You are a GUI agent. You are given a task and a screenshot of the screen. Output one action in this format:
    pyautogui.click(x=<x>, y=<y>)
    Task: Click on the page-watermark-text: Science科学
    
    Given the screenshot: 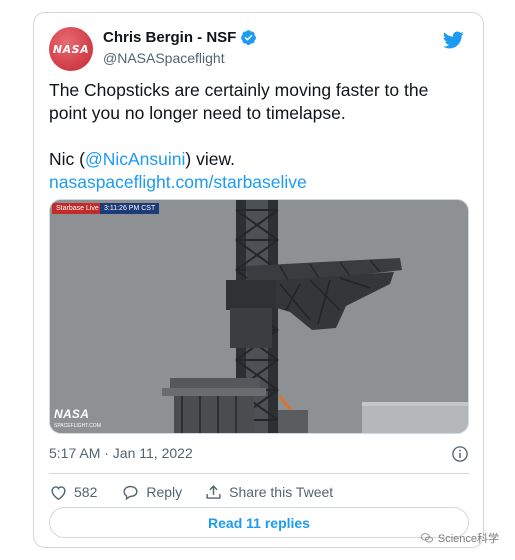 What is the action you would take?
    pyautogui.click(x=468, y=539)
    